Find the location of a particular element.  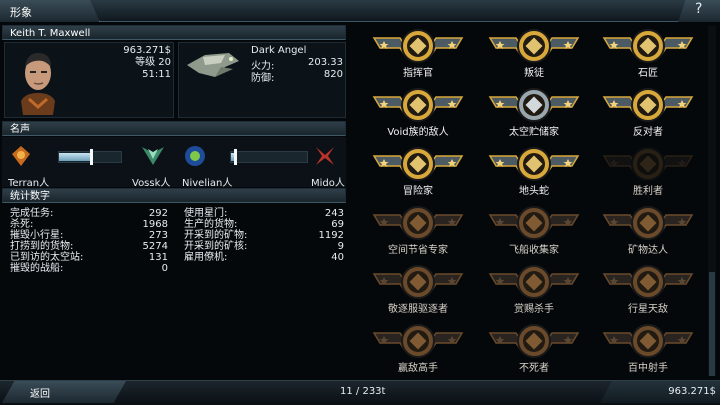

tab-profile: 形象 is located at coordinates (50, 11).